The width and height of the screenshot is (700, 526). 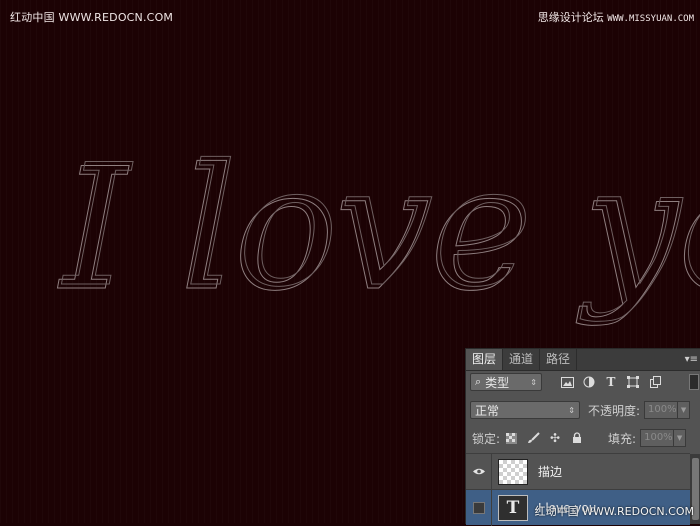 I want to click on type-layer-filter-icon: T, so click(x=611, y=382).